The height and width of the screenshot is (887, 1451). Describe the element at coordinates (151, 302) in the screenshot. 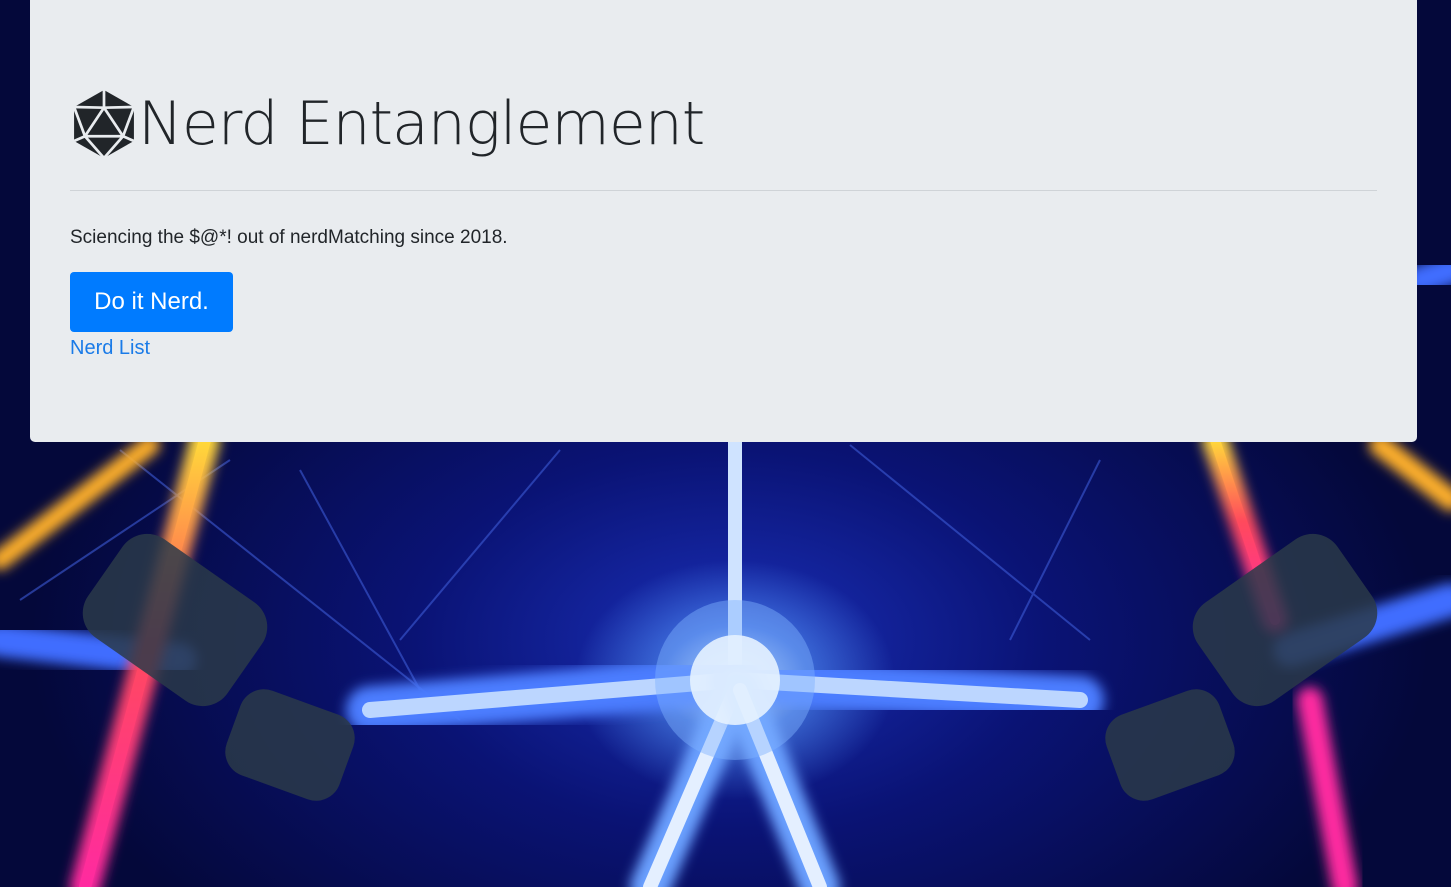

I see `do-it-nerd-button: Do it Nerd.` at that location.